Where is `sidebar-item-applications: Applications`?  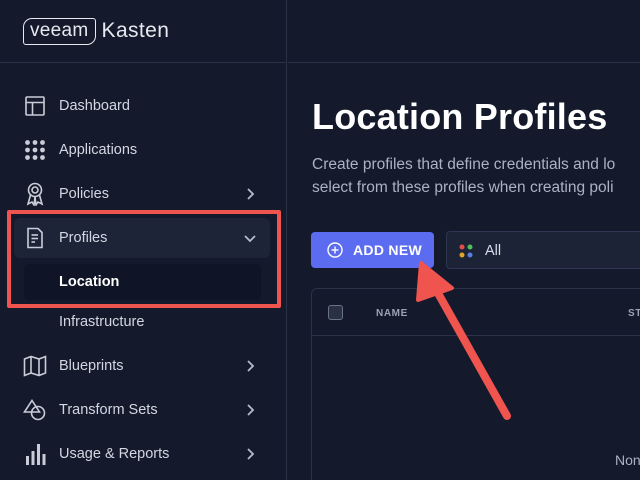
sidebar-item-applications: Applications is located at coordinates (142, 150).